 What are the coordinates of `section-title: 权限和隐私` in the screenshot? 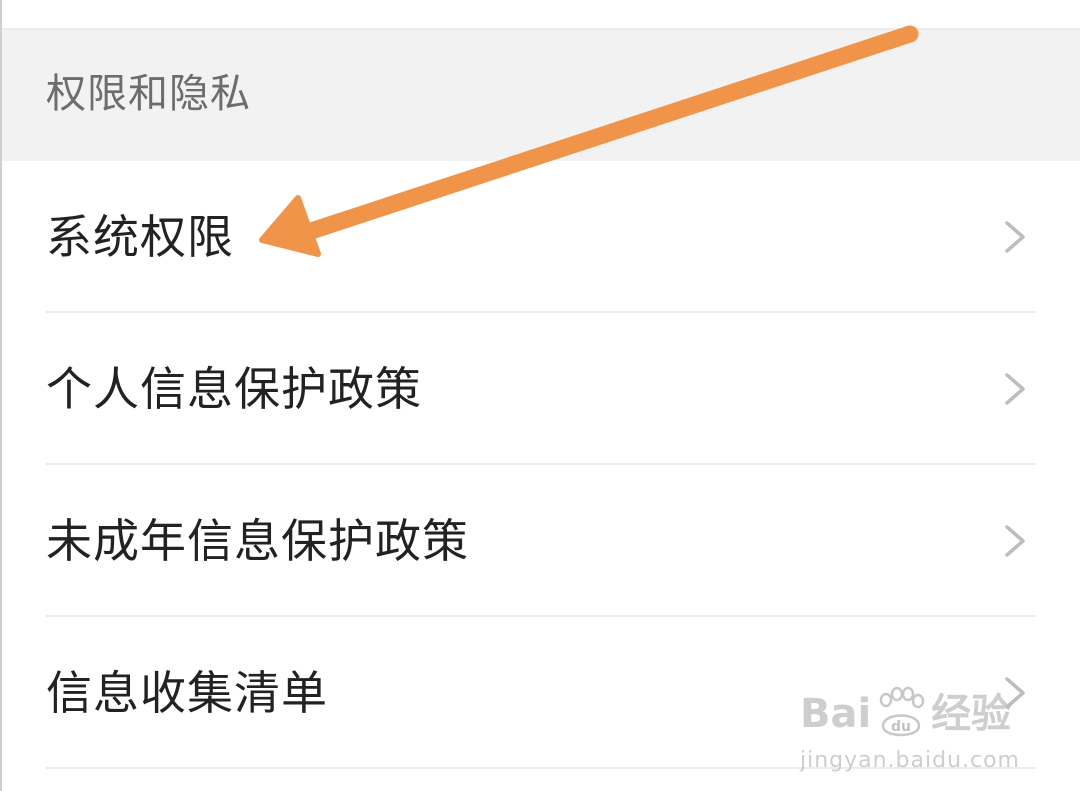 It's located at (148, 94).